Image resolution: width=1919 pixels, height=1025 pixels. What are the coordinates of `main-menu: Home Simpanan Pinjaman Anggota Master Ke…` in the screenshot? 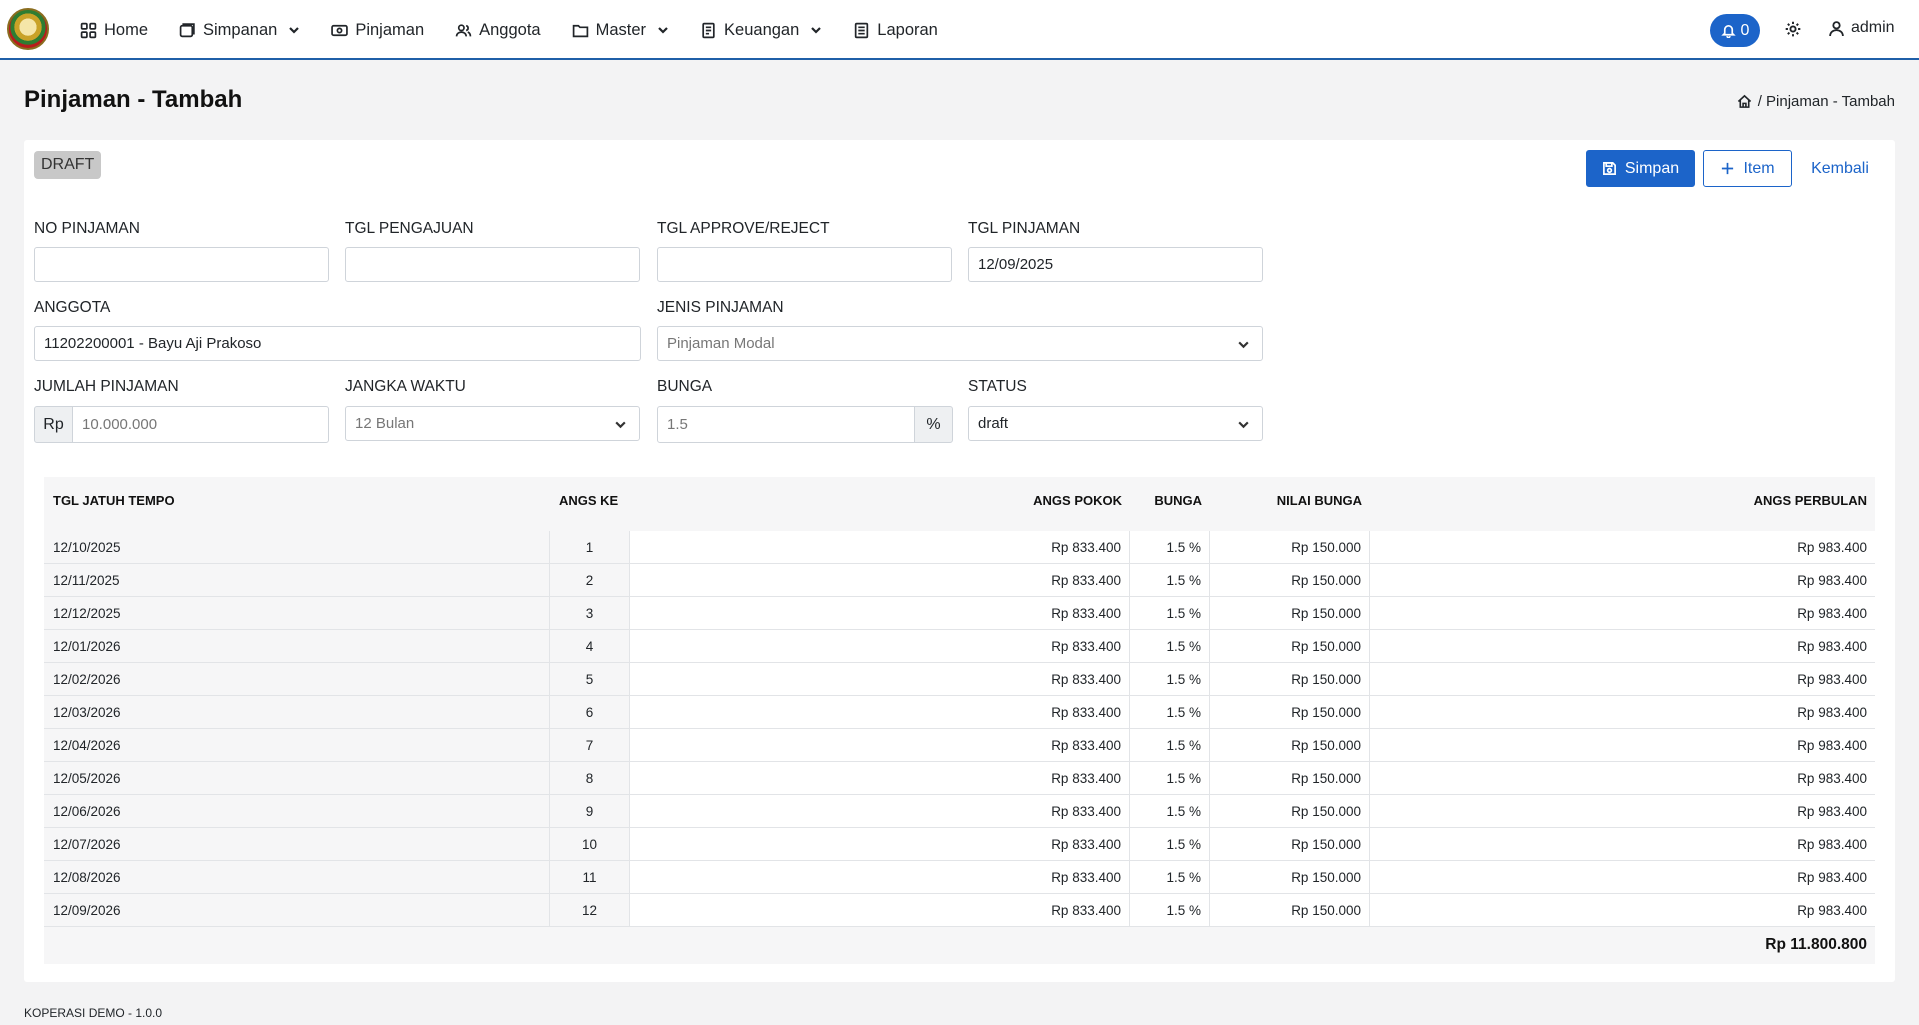 It's located at (524, 30).